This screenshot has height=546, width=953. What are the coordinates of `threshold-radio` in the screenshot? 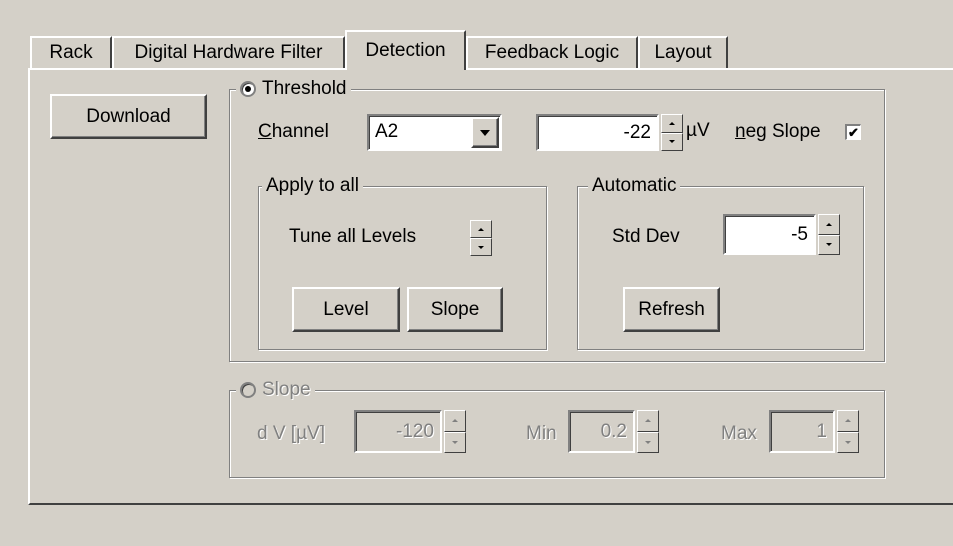 It's located at (248, 89).